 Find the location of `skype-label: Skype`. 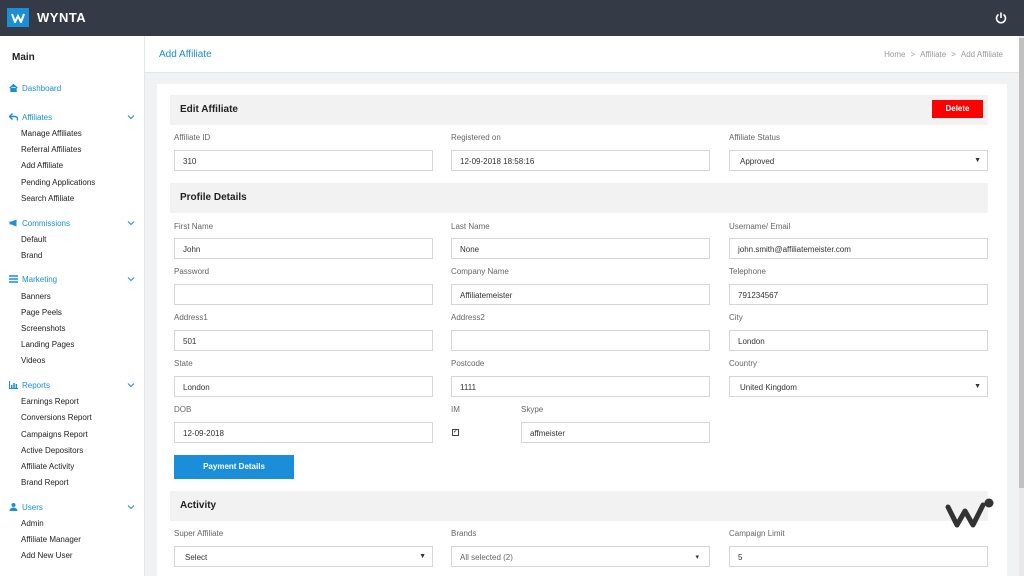

skype-label: Skype is located at coordinates (532, 409).